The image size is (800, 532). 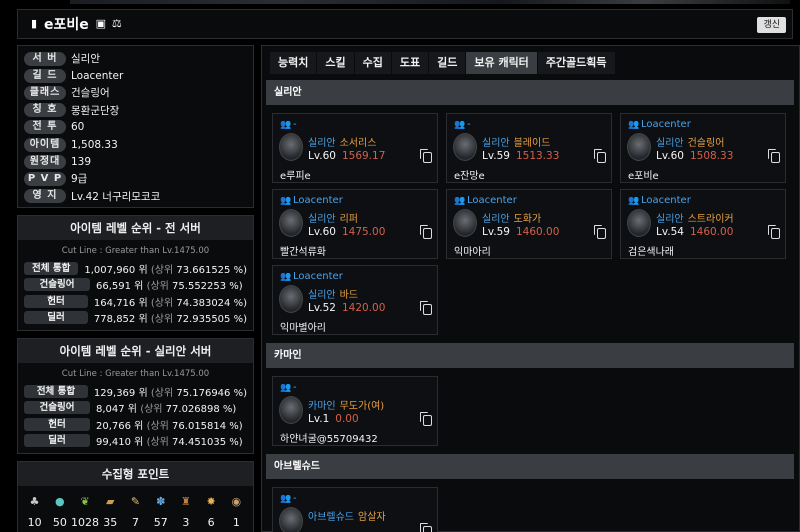 I want to click on character-card: 👥 Loacenter 실리안 도화가 Lv.59 1460.00 익마아리, so click(x=529, y=224).